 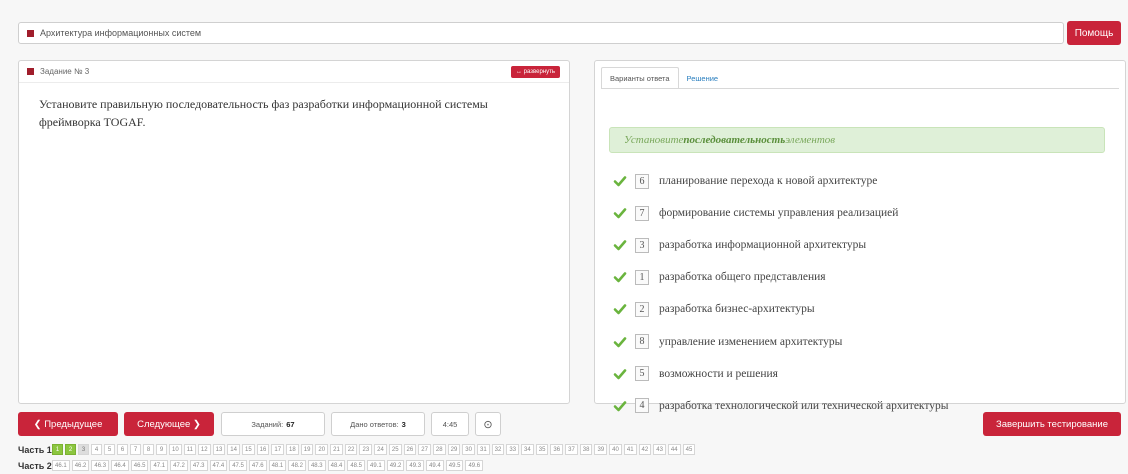 I want to click on question-nav-cell: 47.6, so click(x=257, y=465).